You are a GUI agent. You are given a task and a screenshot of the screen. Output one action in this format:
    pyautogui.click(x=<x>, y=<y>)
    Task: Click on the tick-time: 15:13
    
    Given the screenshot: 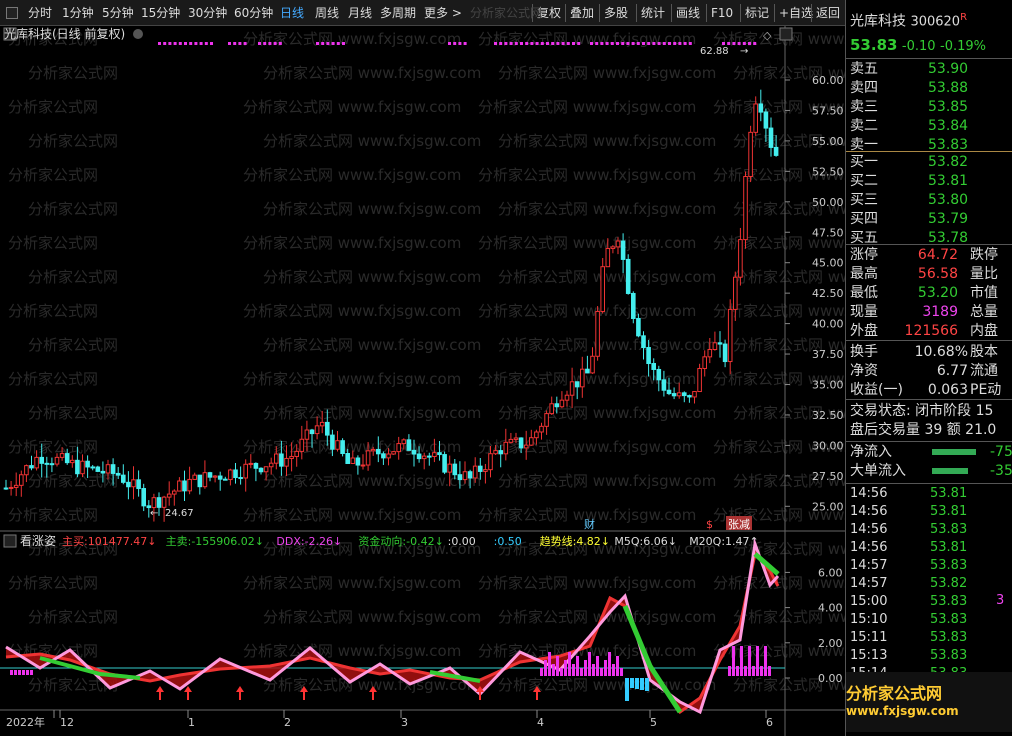 What is the action you would take?
    pyautogui.click(x=869, y=655)
    